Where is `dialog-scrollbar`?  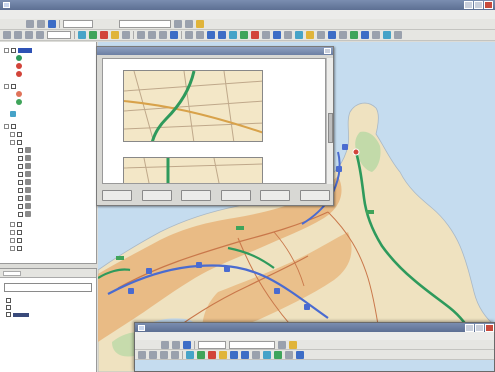 dialog-scrollbar is located at coordinates (329, 121).